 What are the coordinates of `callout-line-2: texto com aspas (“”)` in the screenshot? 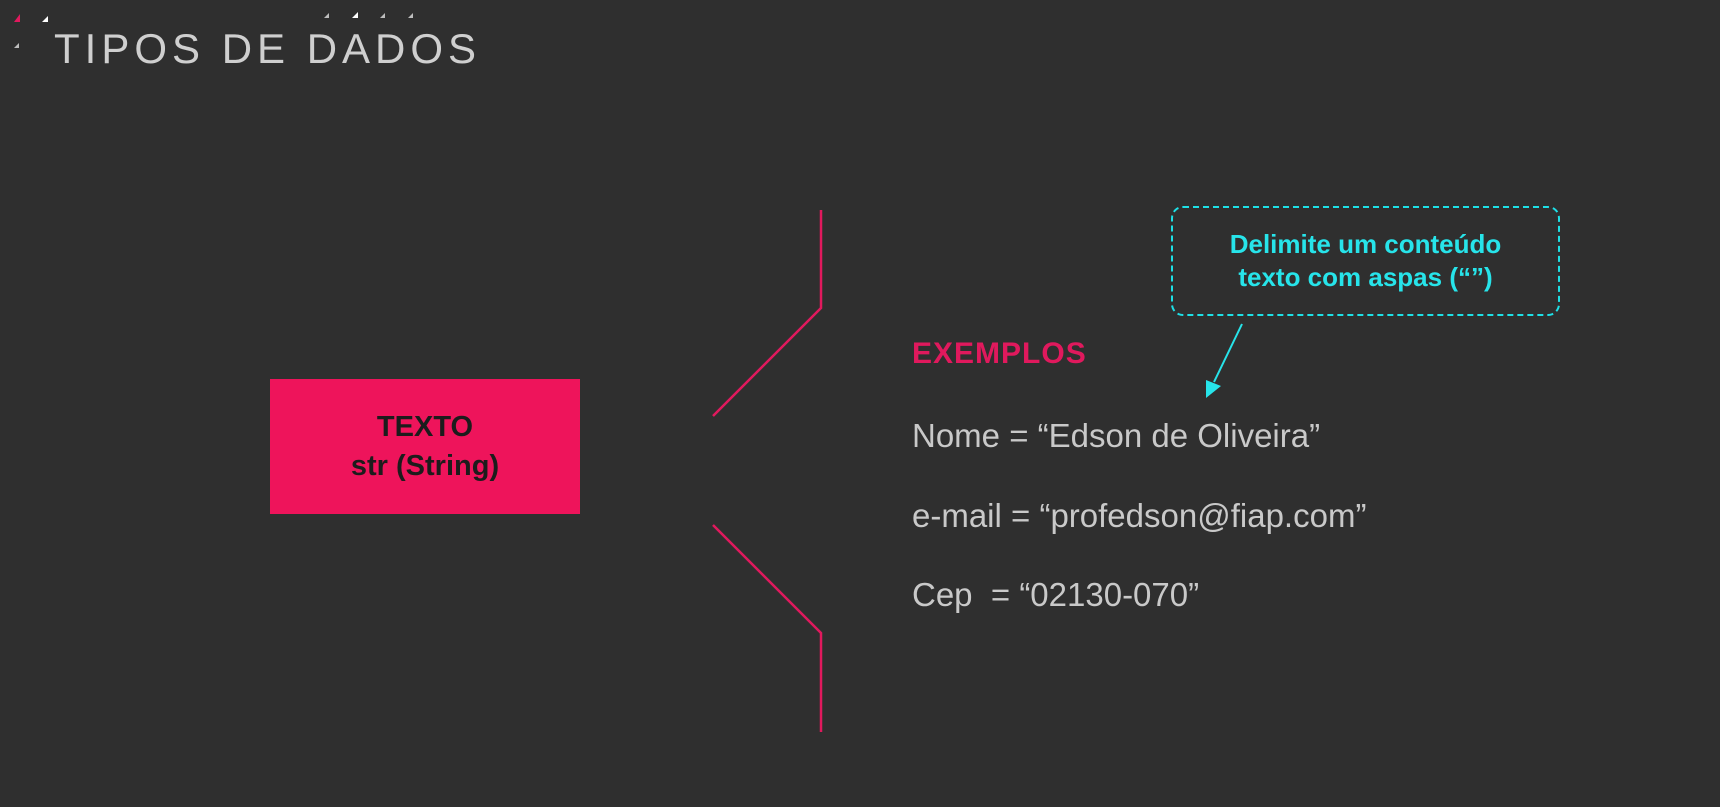 It's located at (1365, 277).